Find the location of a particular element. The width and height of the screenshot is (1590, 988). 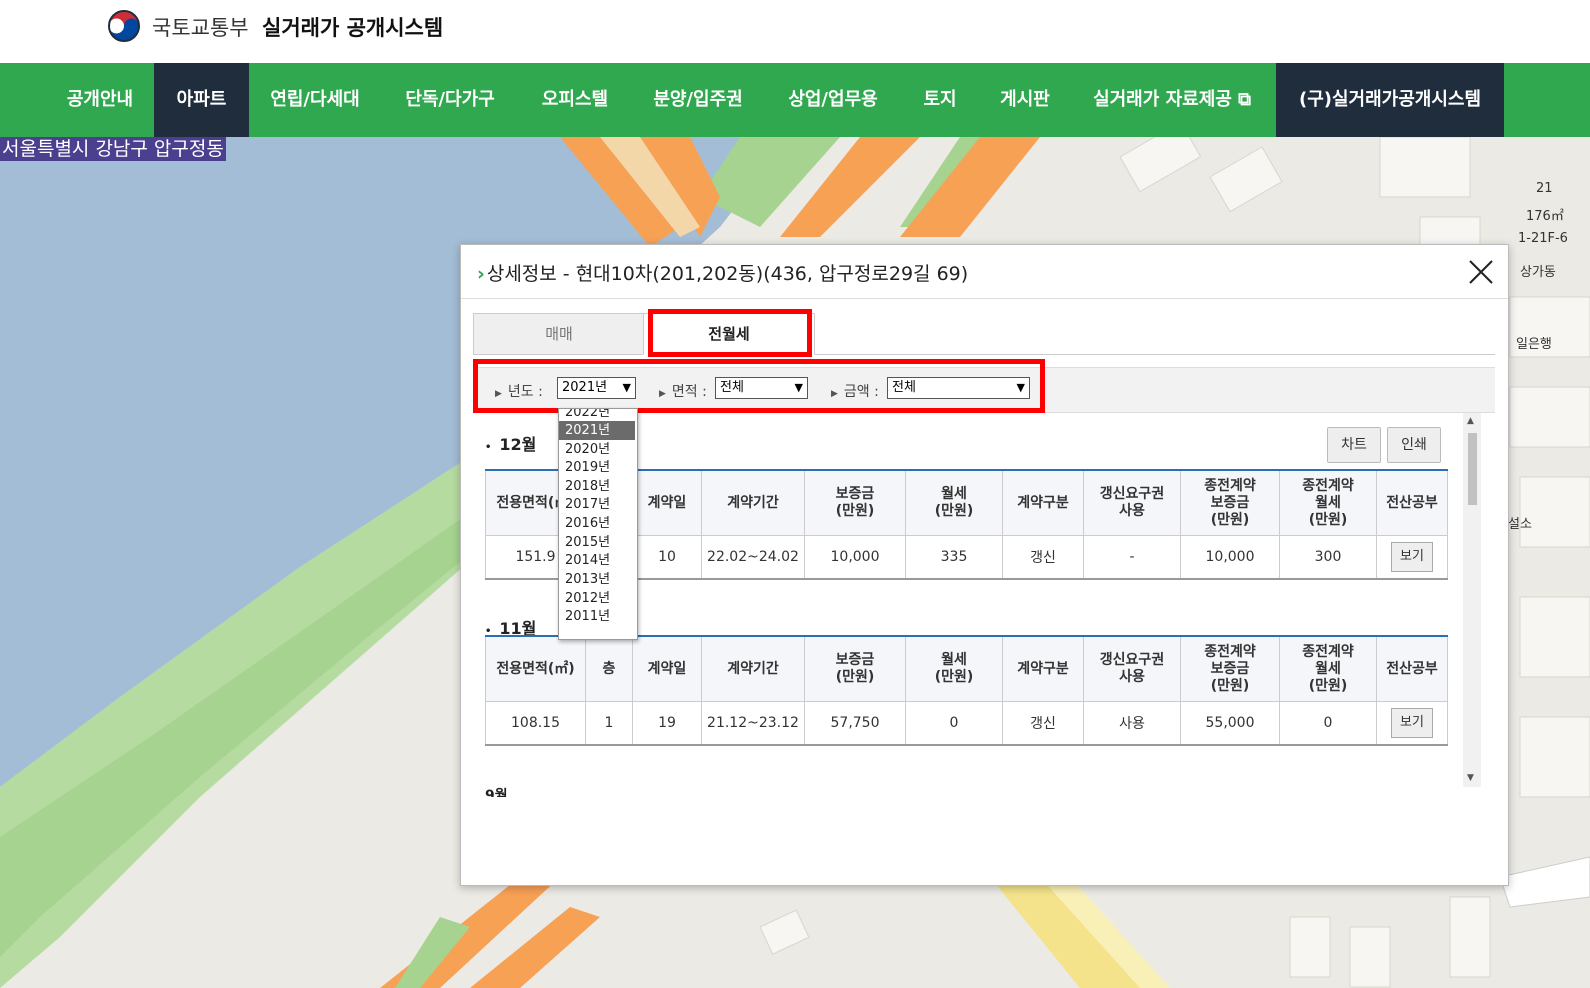

month-heading: • 12월 is located at coordinates (511, 444).